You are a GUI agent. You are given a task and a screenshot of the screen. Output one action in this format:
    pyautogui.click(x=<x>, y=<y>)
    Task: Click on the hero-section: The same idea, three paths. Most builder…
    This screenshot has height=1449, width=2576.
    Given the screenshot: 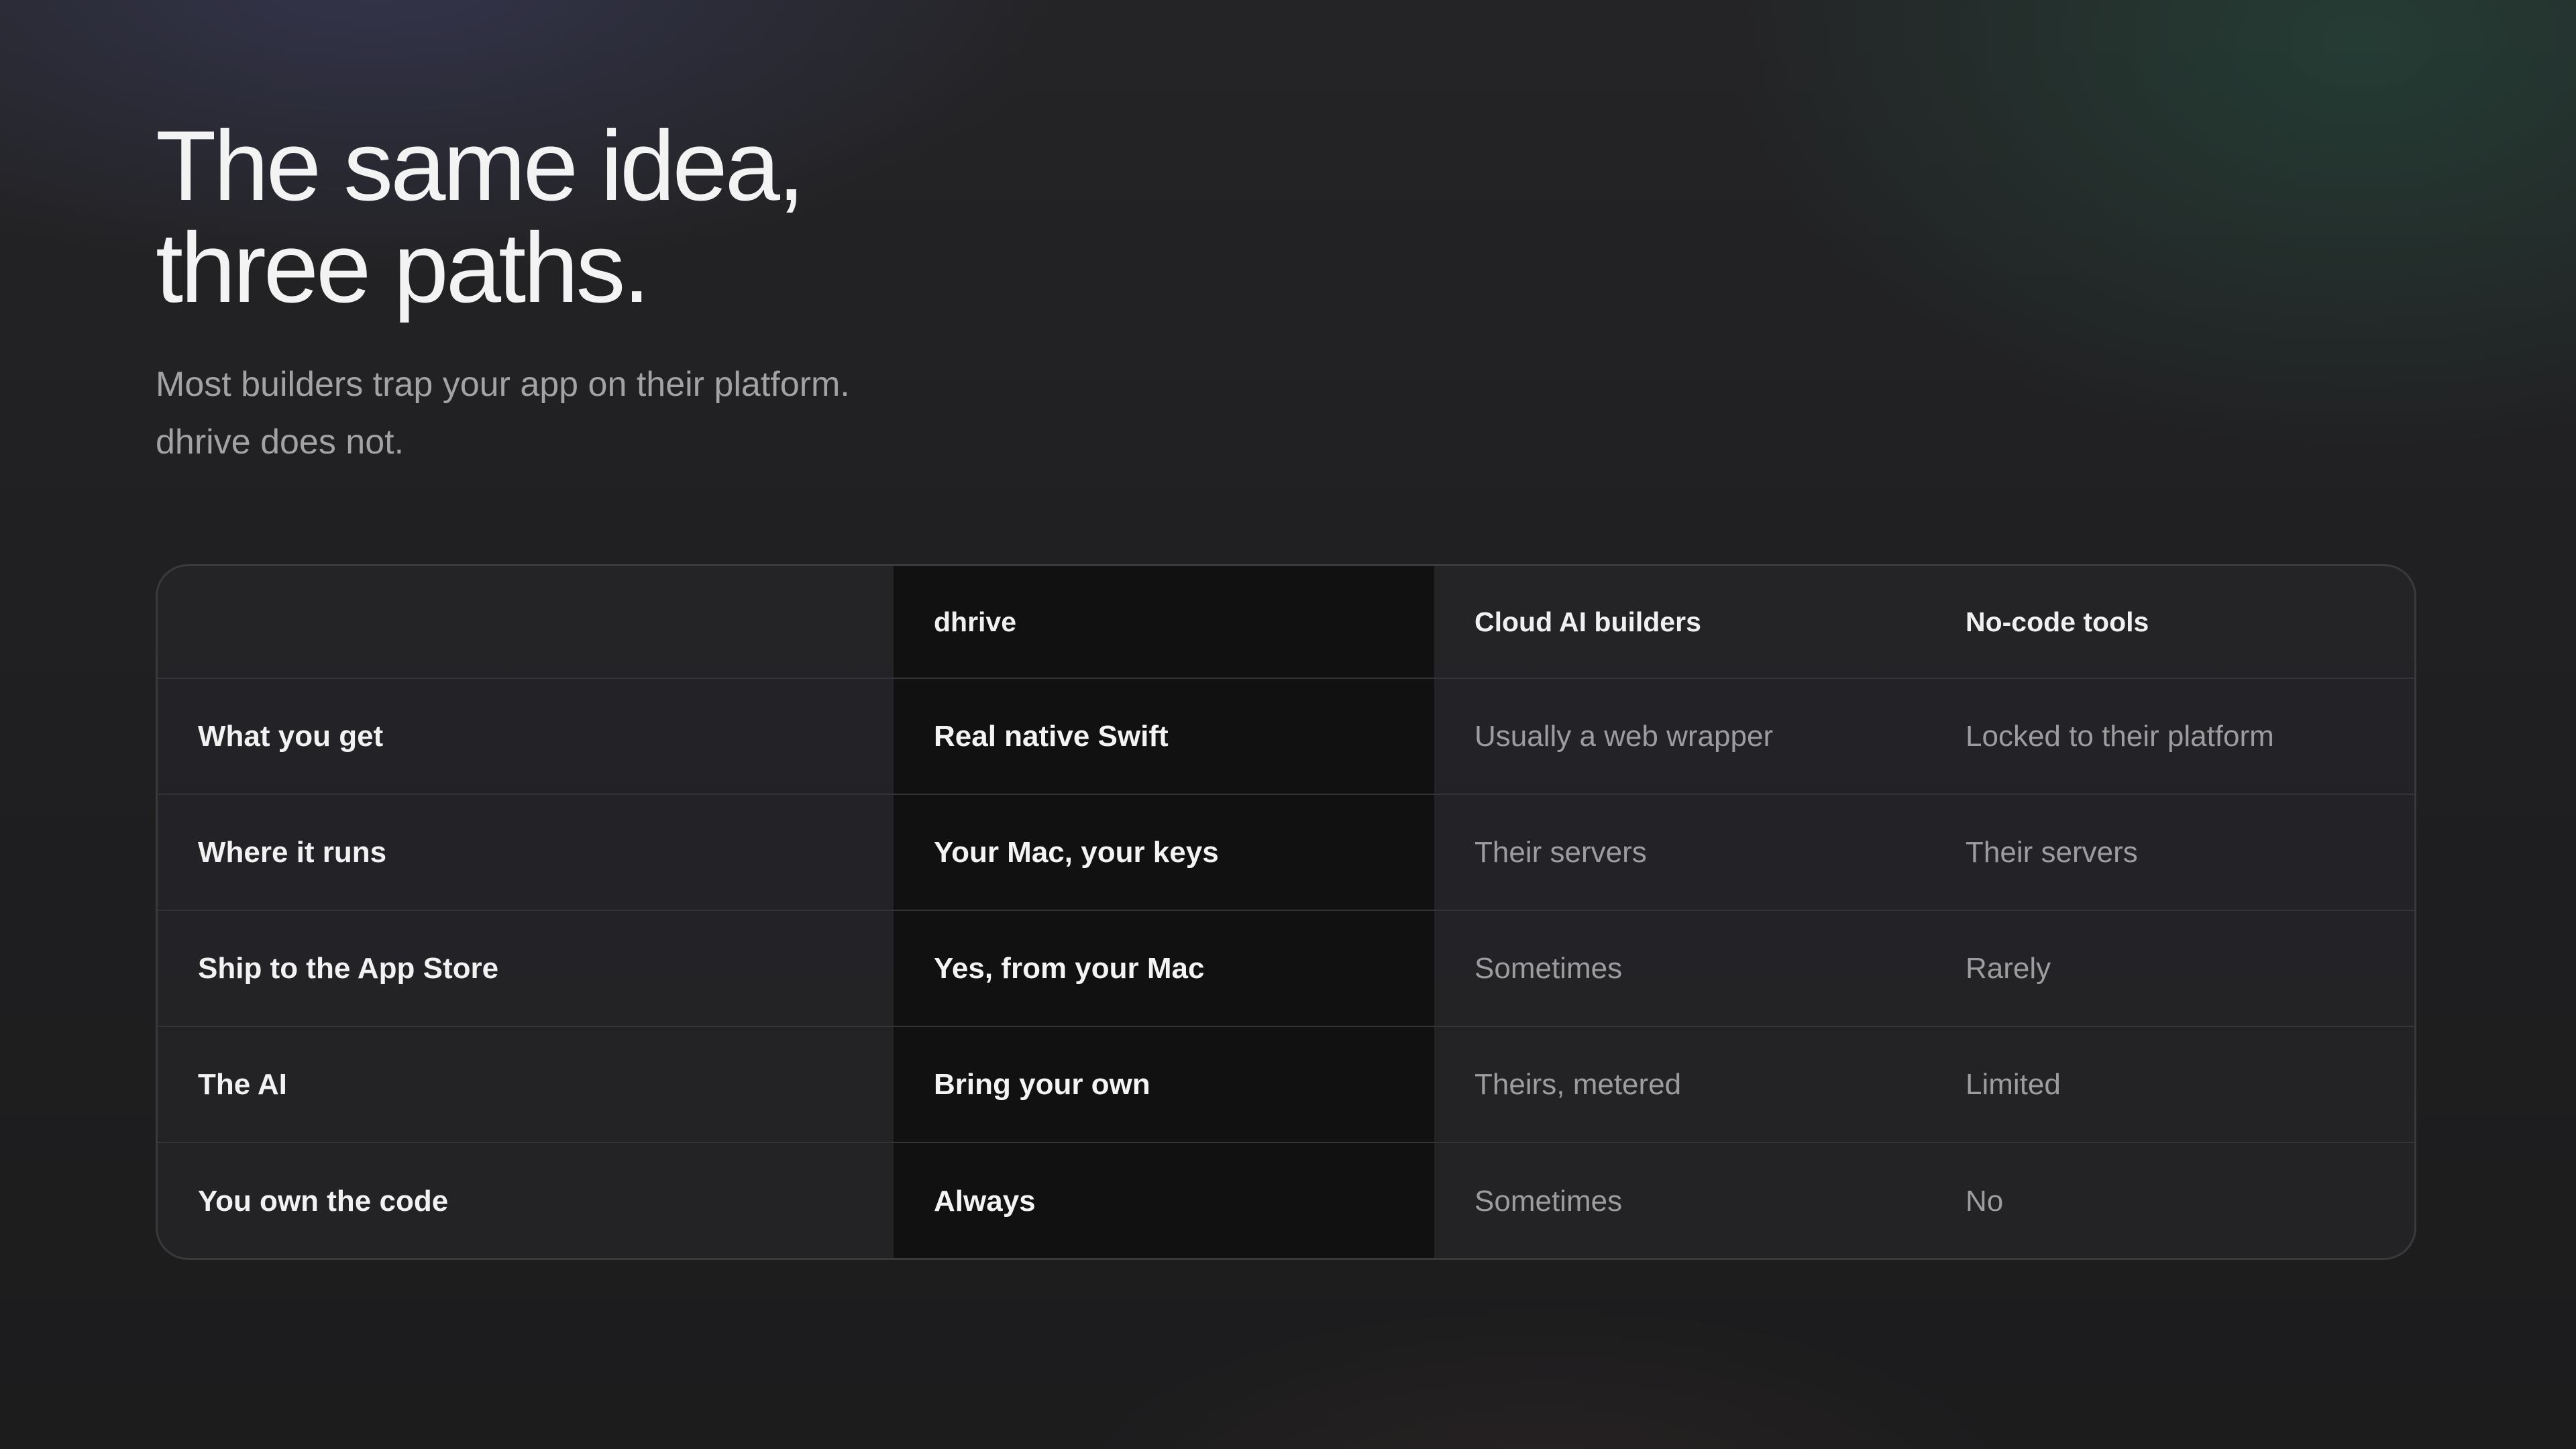 What is the action you would take?
    pyautogui.click(x=503, y=293)
    